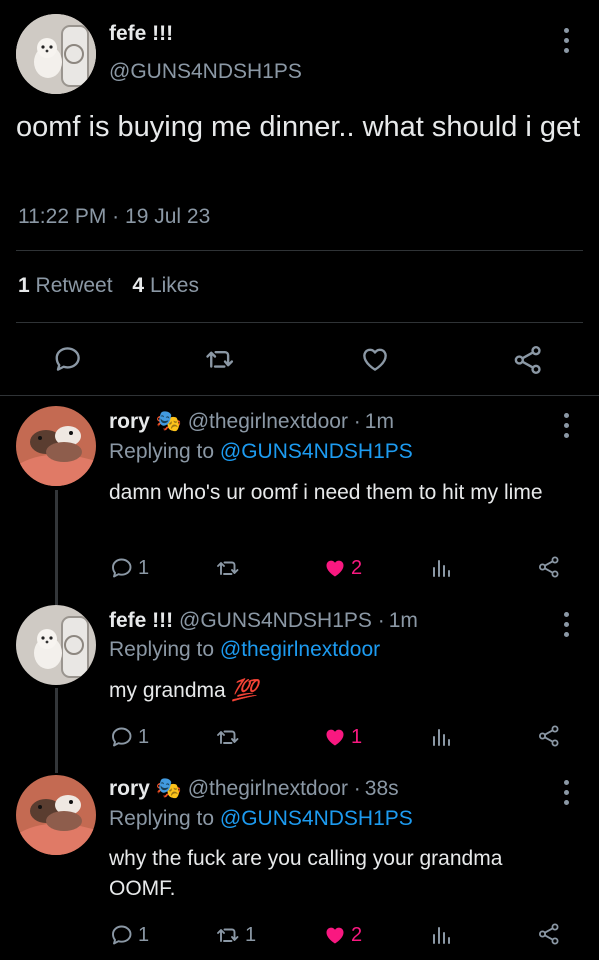  I want to click on reply-button, so click(68, 359).